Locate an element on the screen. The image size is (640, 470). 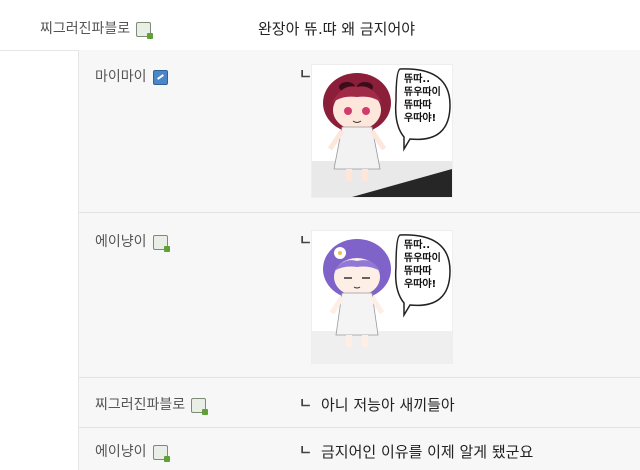
comment-row: 찌그러진파블로 완장아 뜌.땨 왜 금지어야 is located at coordinates (320, 25).